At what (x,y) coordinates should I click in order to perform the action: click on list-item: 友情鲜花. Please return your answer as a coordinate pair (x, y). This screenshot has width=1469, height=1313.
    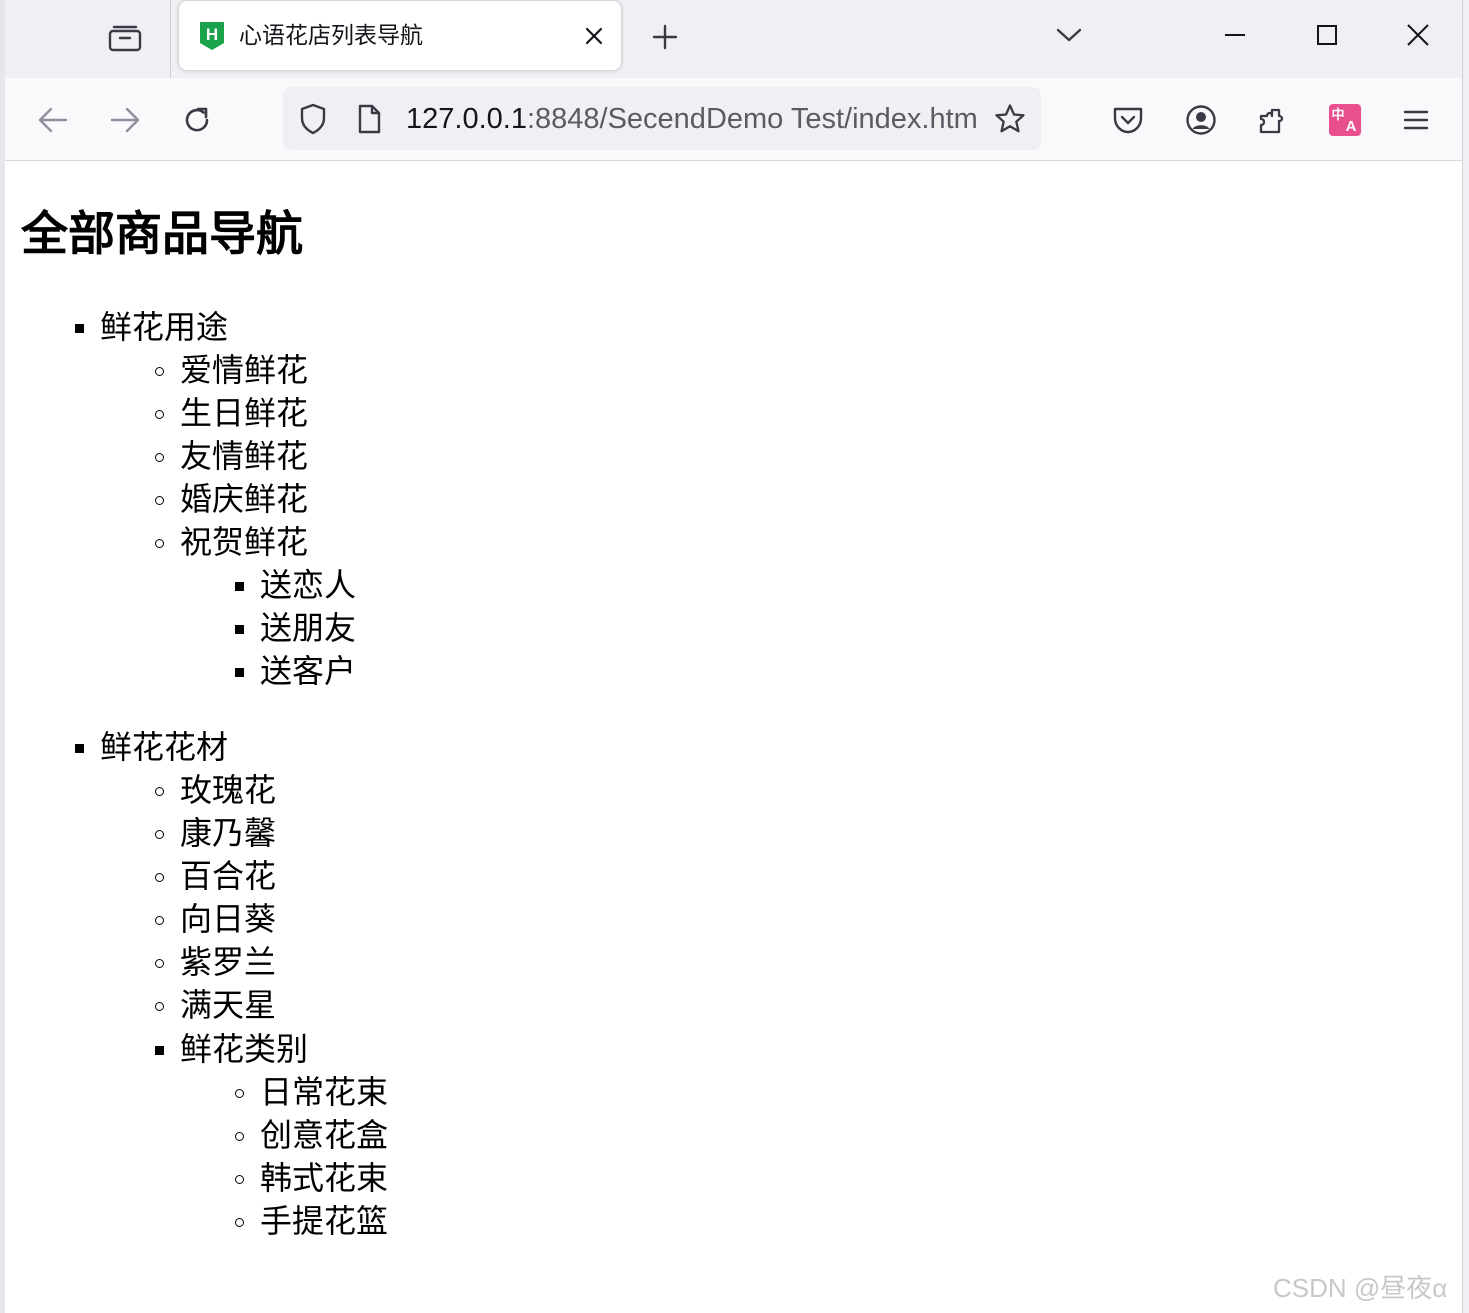
    Looking at the image, I should click on (244, 456).